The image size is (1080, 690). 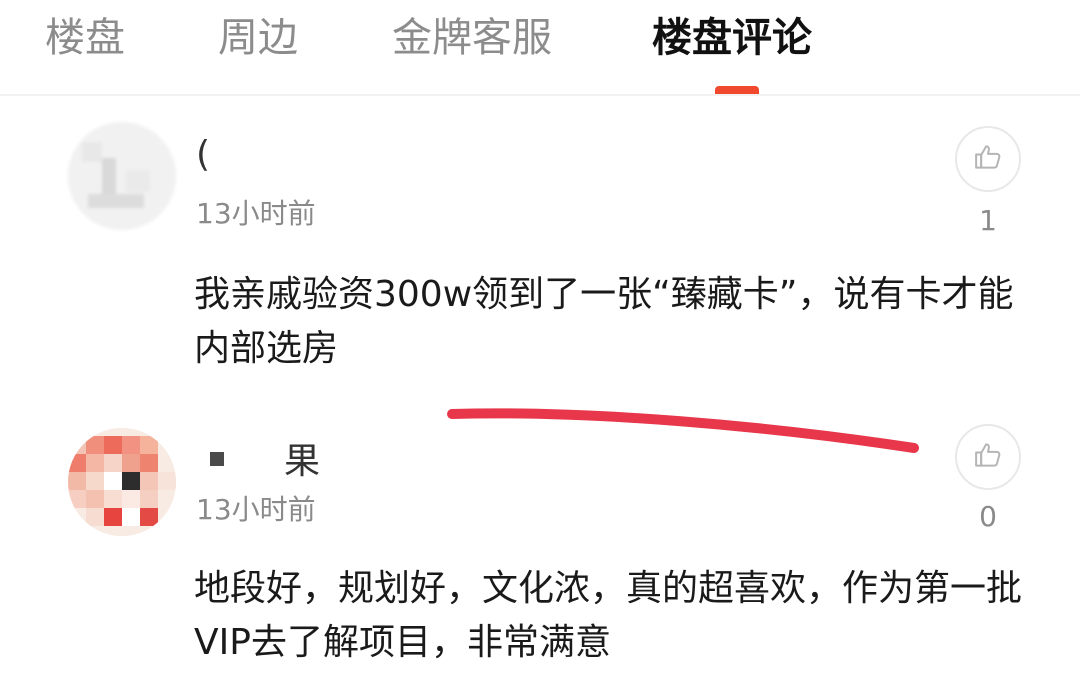 What do you see at coordinates (472, 38) in the screenshot?
I see `tab-customer-service: 金牌客服` at bounding box center [472, 38].